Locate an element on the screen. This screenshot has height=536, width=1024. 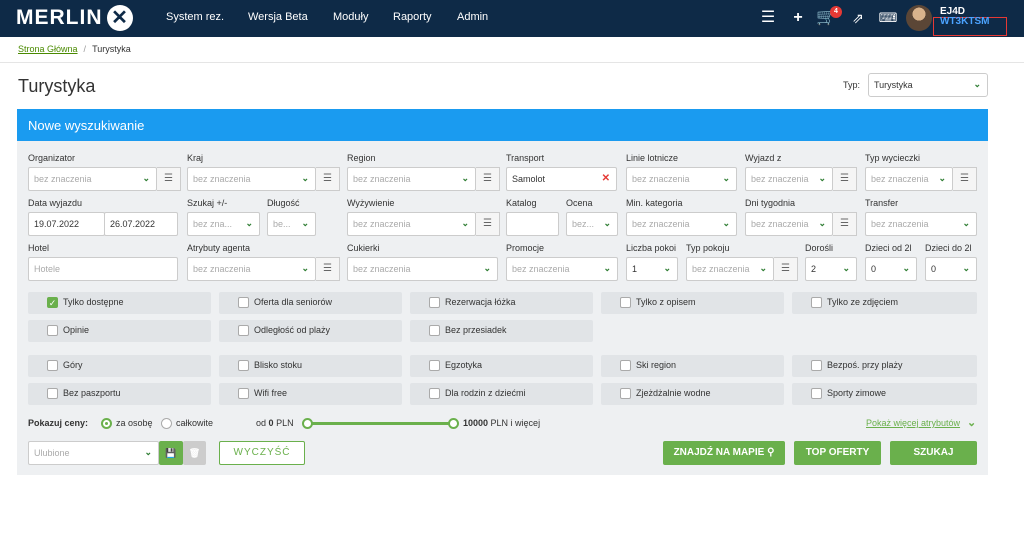
katalog-input is located at coordinates (532, 224).